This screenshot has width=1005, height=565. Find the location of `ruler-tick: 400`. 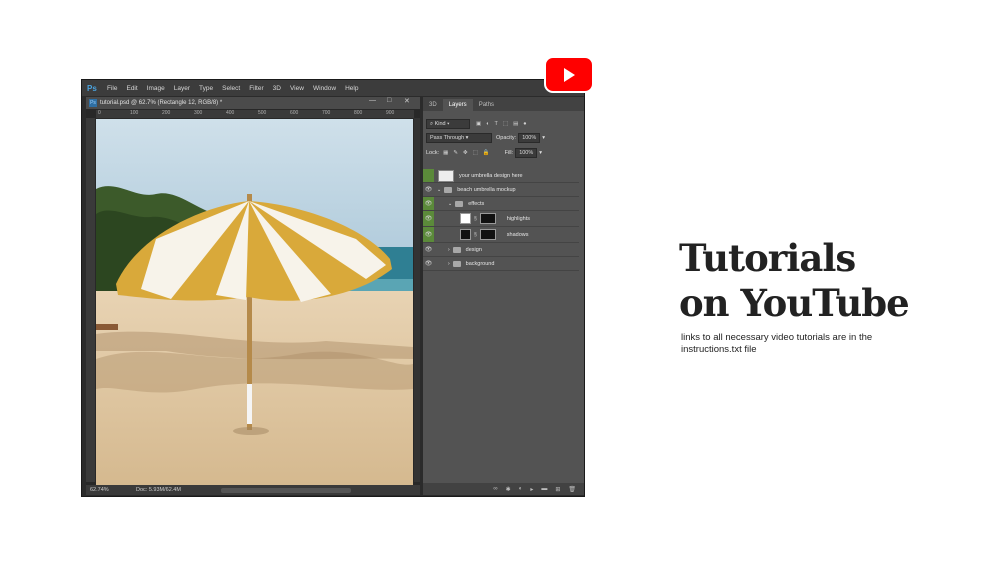

ruler-tick: 400 is located at coordinates (230, 113).